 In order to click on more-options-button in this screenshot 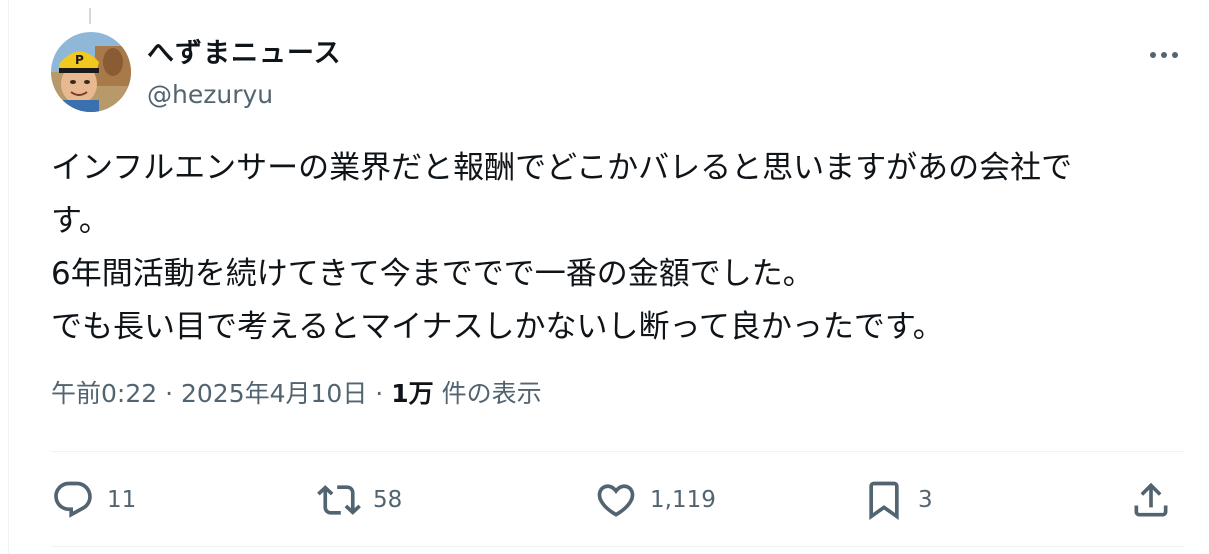, I will do `click(1164, 55)`.